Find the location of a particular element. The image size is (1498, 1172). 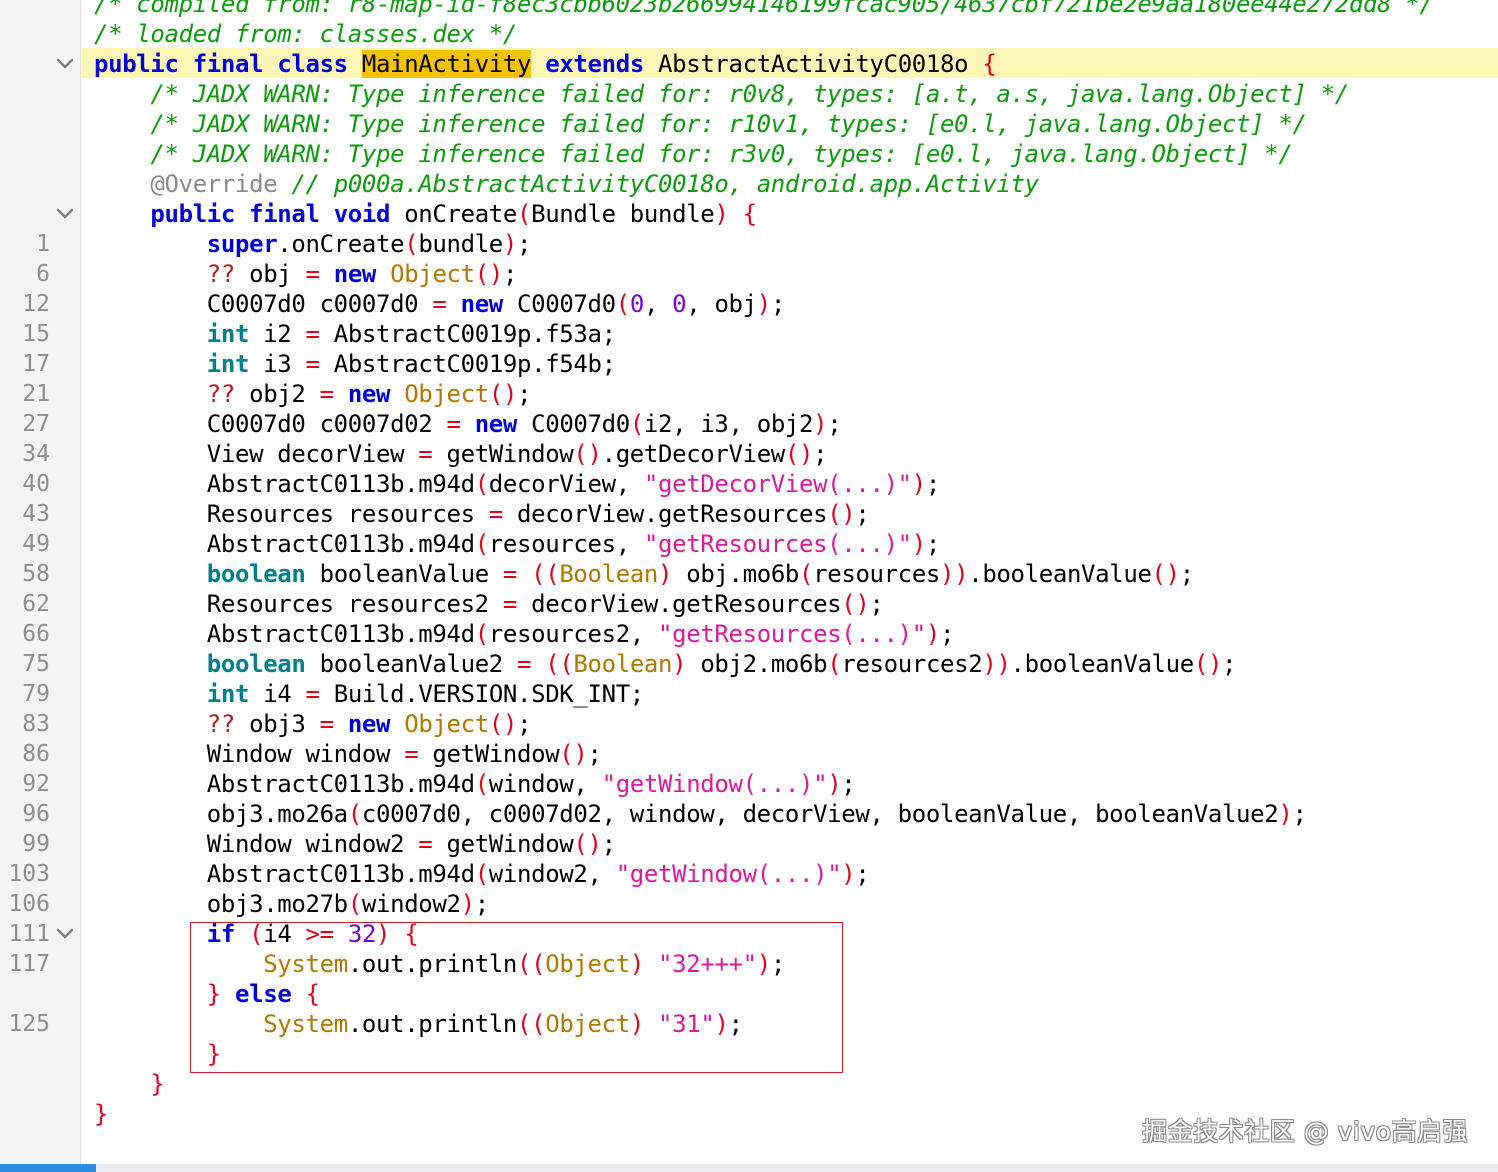

code-line: 83 ?? obj3 = new Object(); is located at coordinates (749, 724).